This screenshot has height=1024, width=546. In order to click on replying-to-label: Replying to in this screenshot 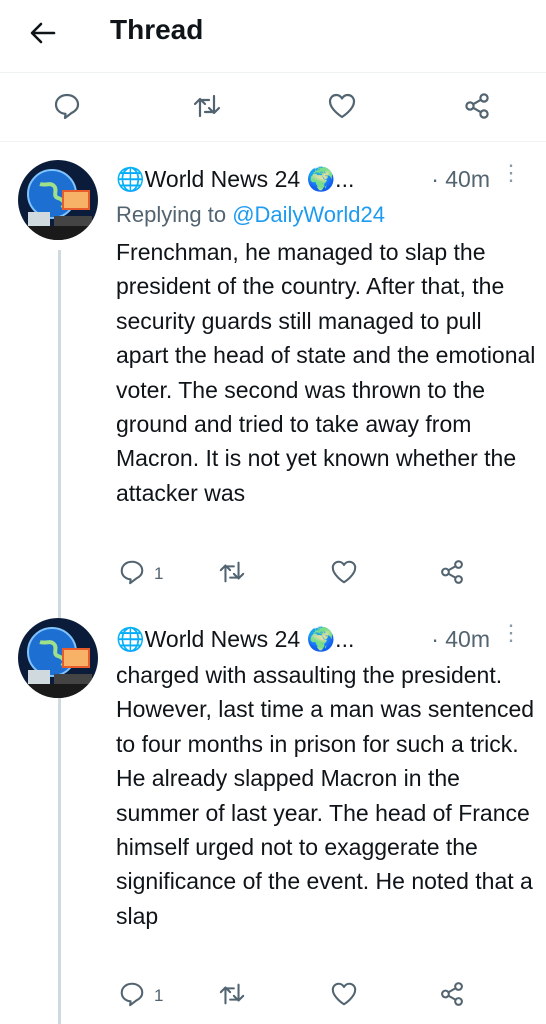, I will do `click(174, 214)`.